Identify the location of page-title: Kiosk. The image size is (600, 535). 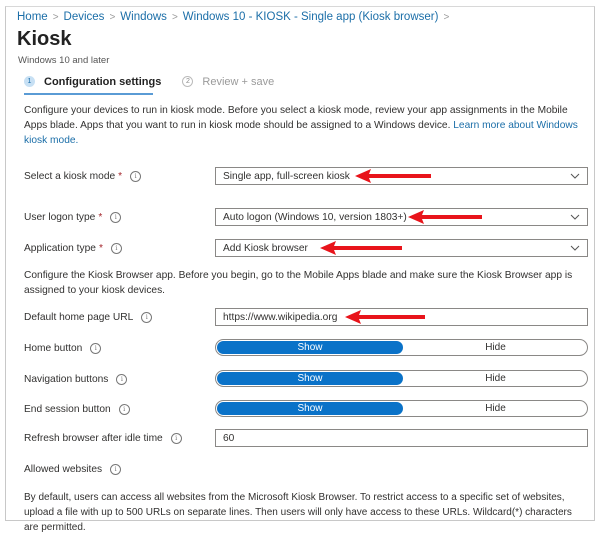
(44, 39).